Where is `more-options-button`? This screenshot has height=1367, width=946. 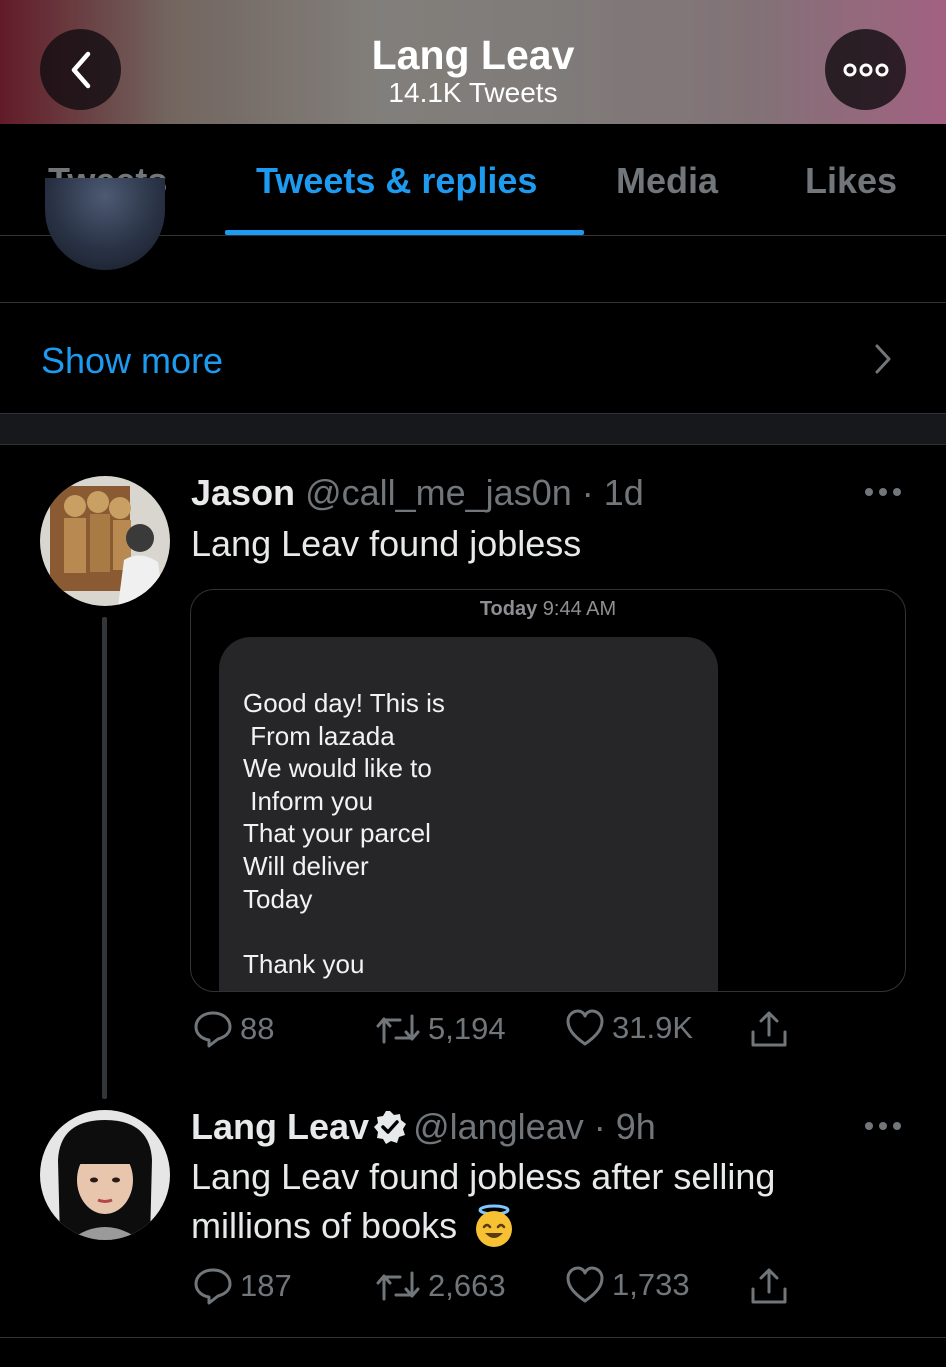
more-options-button is located at coordinates (865, 69).